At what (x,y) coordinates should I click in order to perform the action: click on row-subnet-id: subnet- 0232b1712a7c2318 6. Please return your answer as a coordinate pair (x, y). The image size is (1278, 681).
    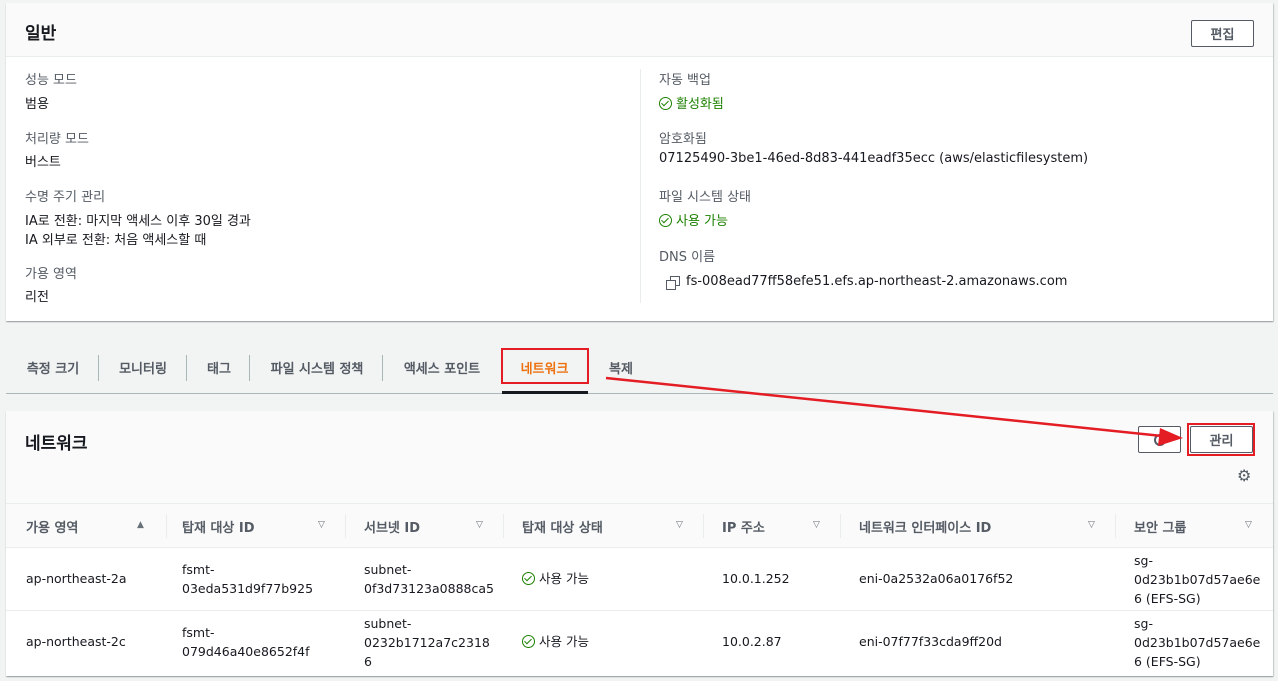
    Looking at the image, I should click on (427, 642).